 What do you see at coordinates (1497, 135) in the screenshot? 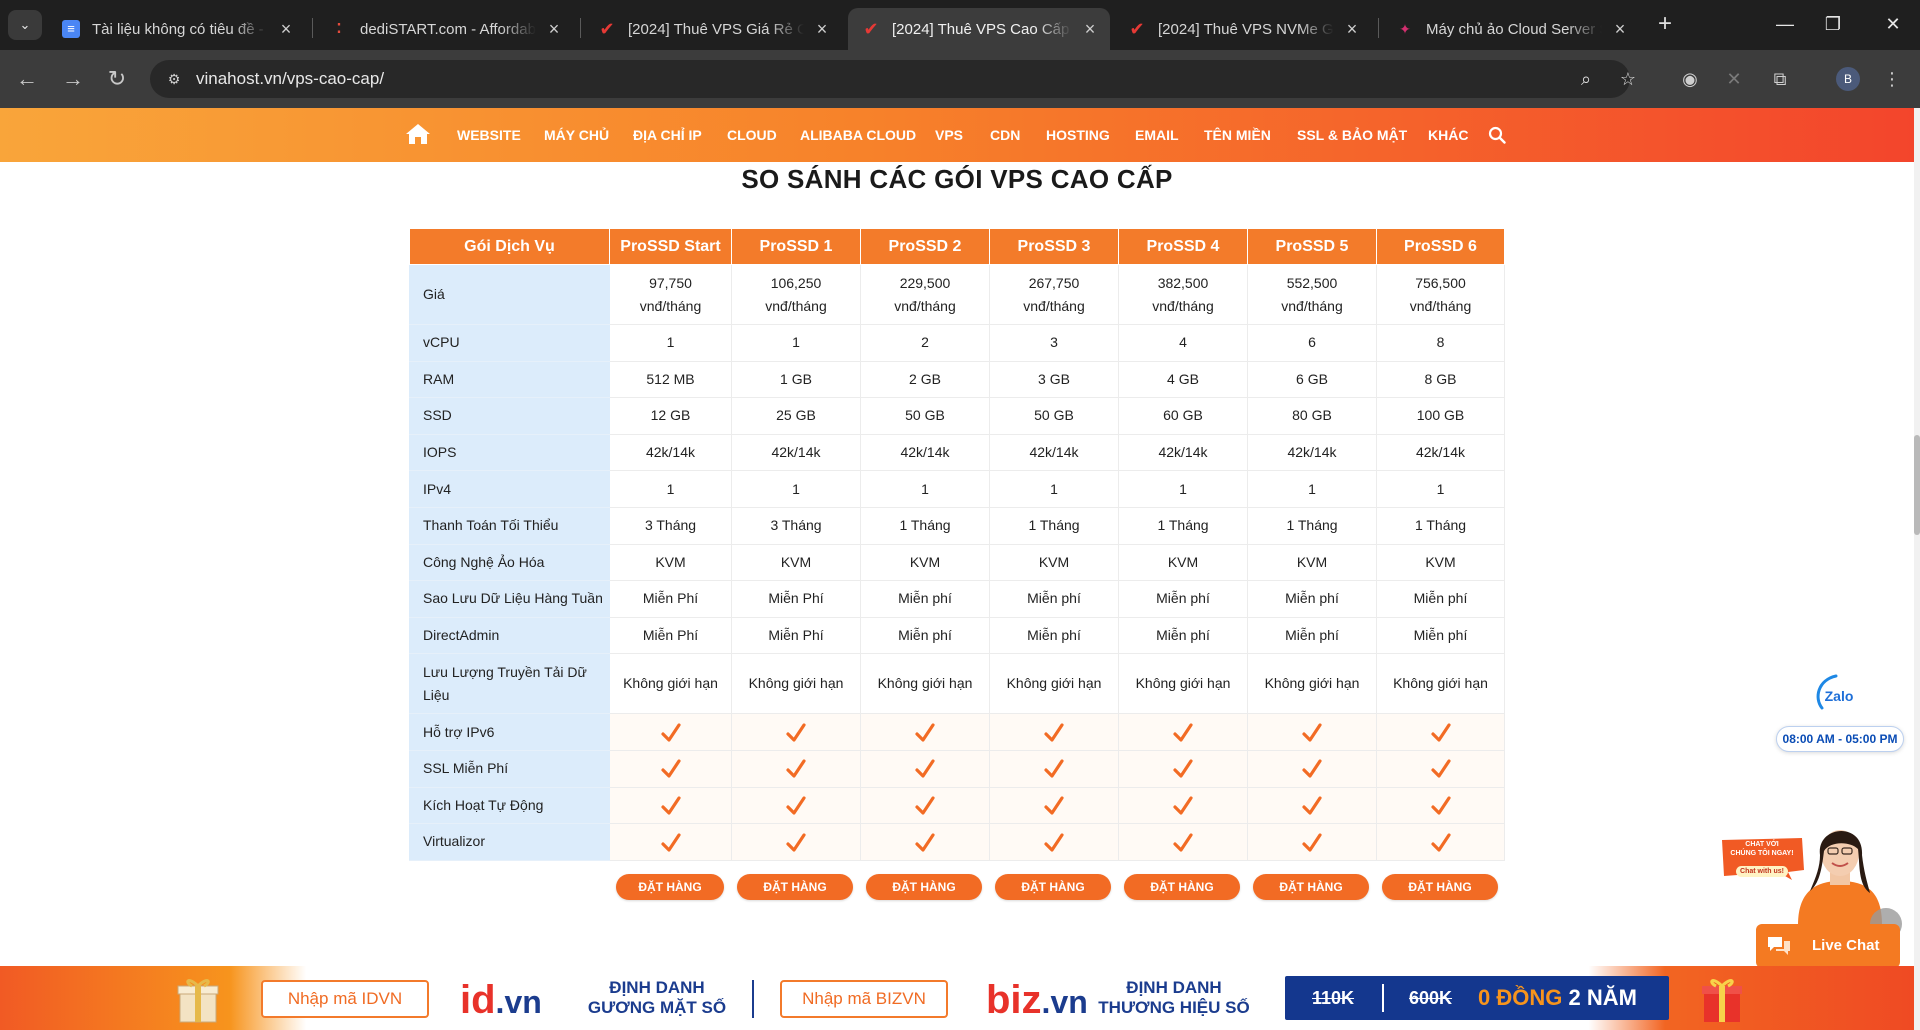
I see `search-icon` at bounding box center [1497, 135].